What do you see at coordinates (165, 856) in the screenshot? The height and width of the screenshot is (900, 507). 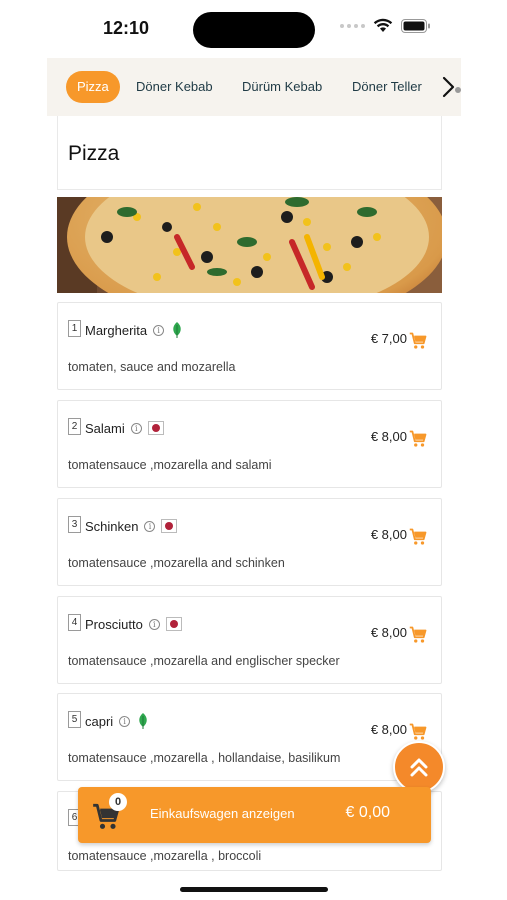 I see `product-description: tomatensauce ,mozarella , broccoli` at bounding box center [165, 856].